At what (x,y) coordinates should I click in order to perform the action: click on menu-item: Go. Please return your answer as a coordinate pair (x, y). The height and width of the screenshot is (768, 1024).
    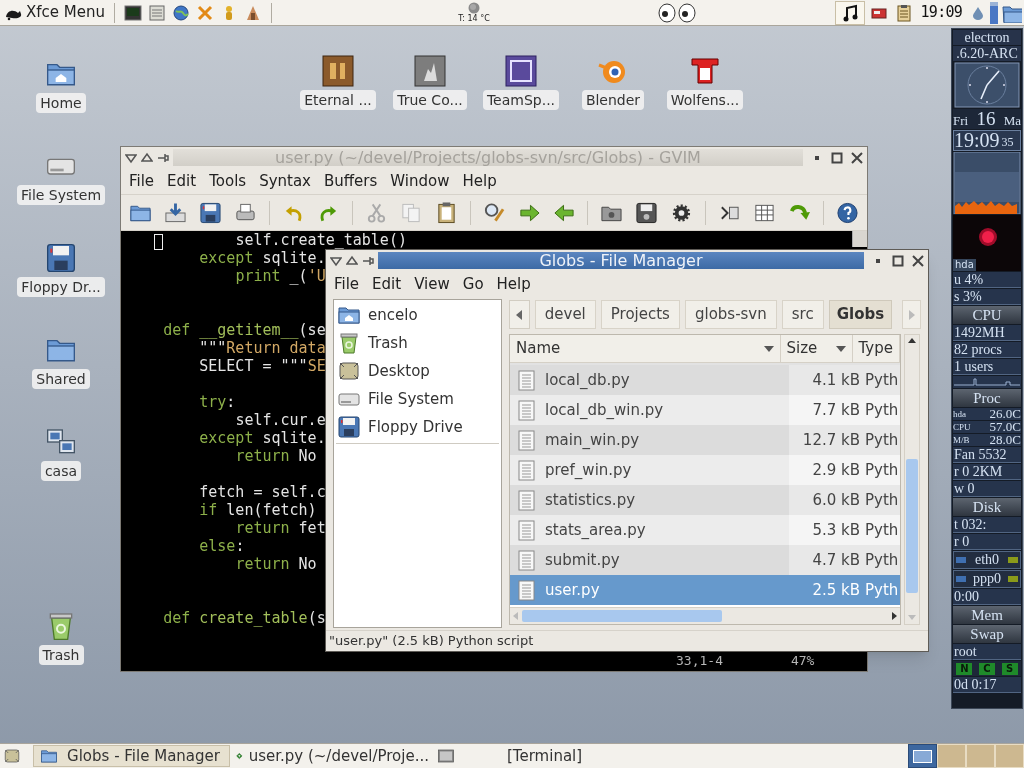
    Looking at the image, I should click on (473, 284).